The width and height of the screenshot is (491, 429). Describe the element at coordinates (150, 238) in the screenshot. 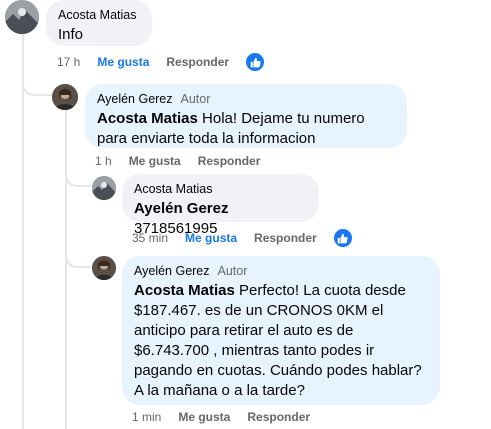

I see `comment-time: 35 min` at that location.